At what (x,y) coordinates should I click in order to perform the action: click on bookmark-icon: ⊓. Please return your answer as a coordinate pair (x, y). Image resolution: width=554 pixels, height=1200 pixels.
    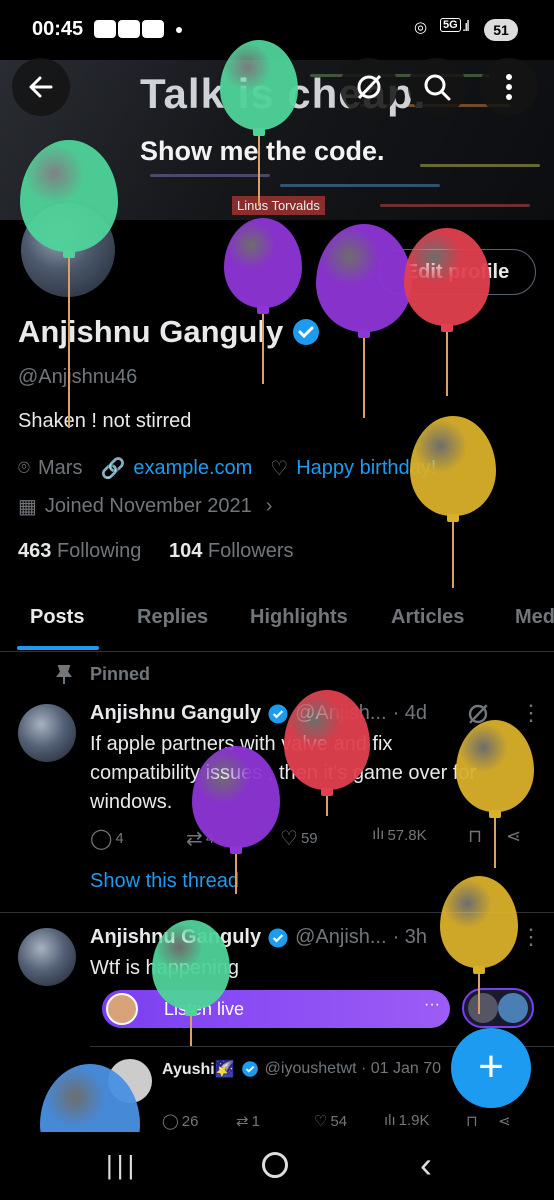
    Looking at the image, I should click on (472, 1121).